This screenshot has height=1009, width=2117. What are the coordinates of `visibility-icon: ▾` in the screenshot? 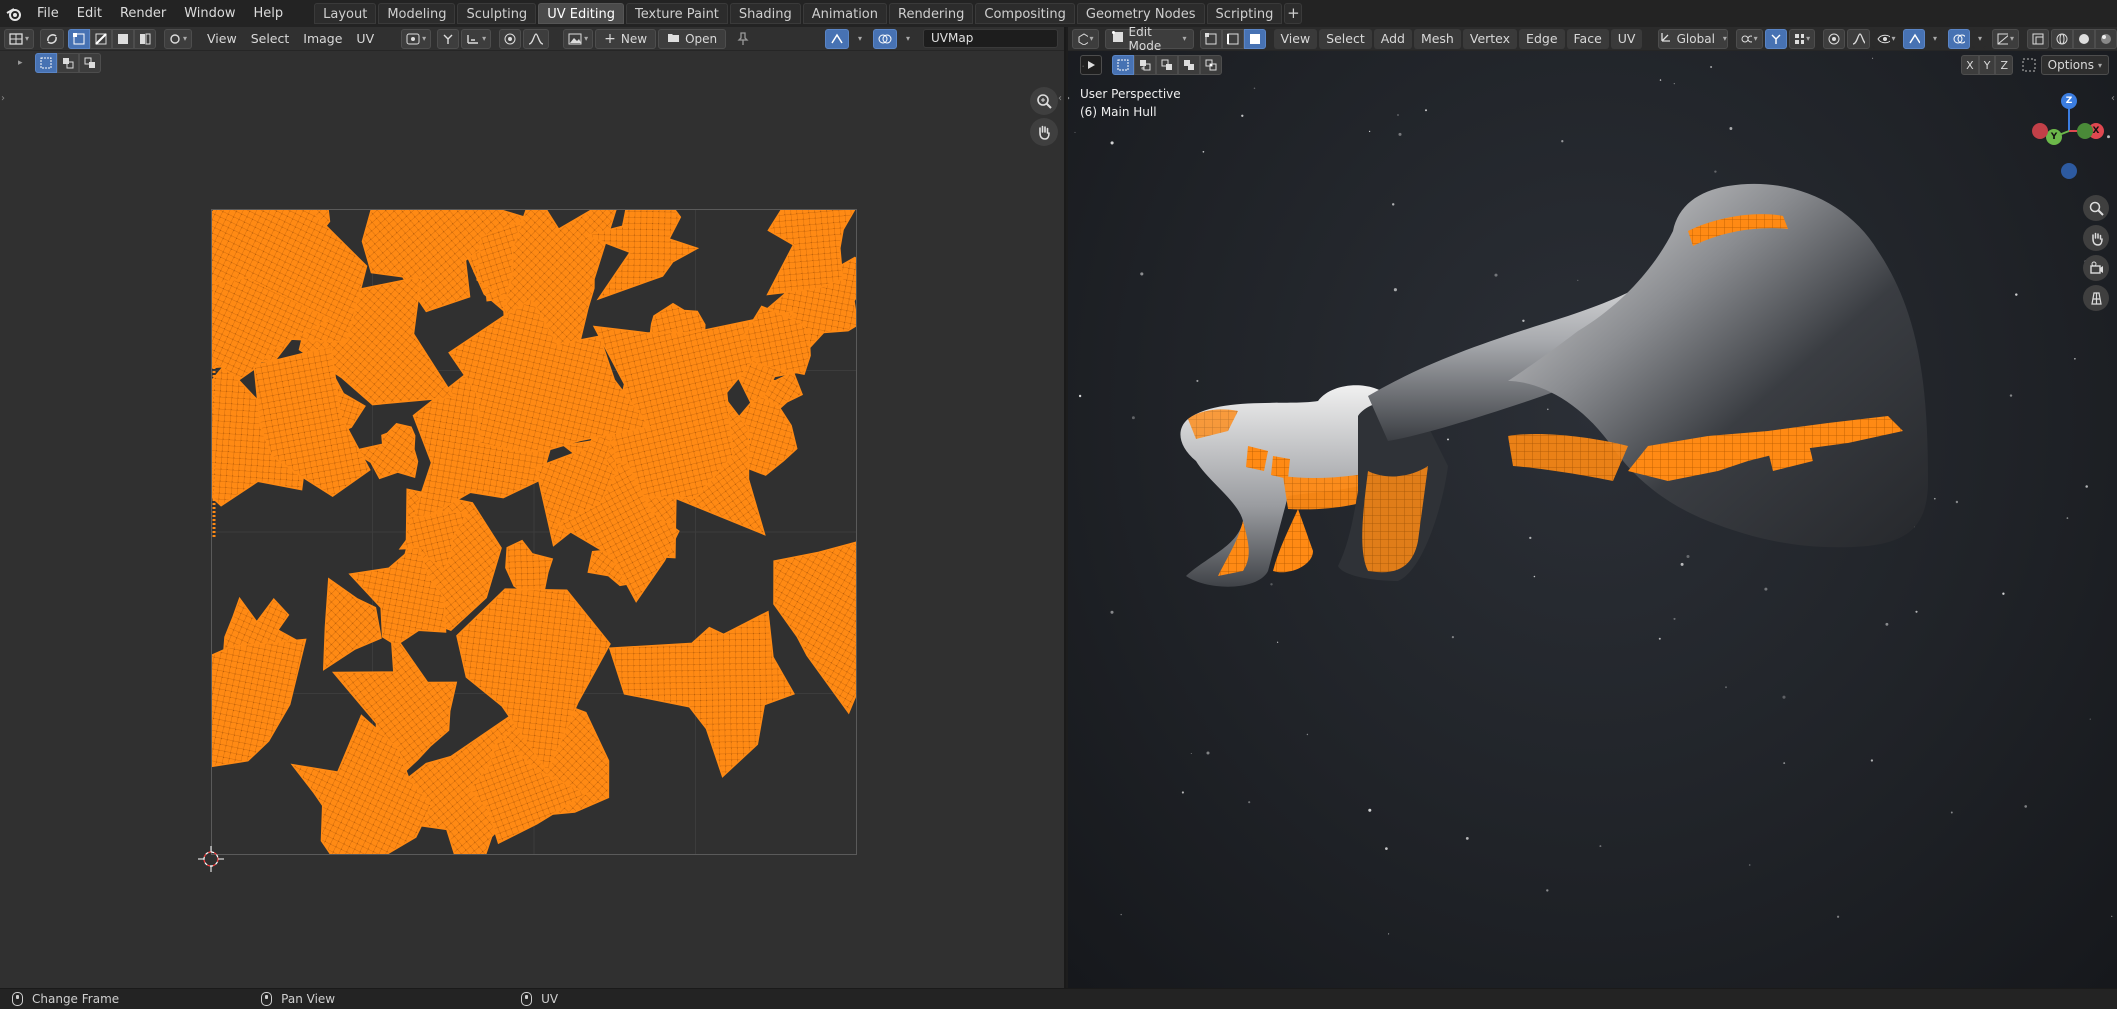 It's located at (1886, 38).